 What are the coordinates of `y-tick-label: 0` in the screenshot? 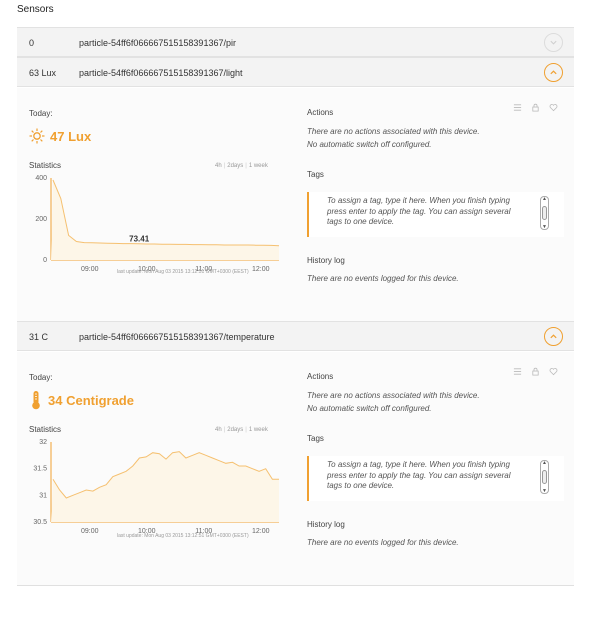 It's located at (45, 260).